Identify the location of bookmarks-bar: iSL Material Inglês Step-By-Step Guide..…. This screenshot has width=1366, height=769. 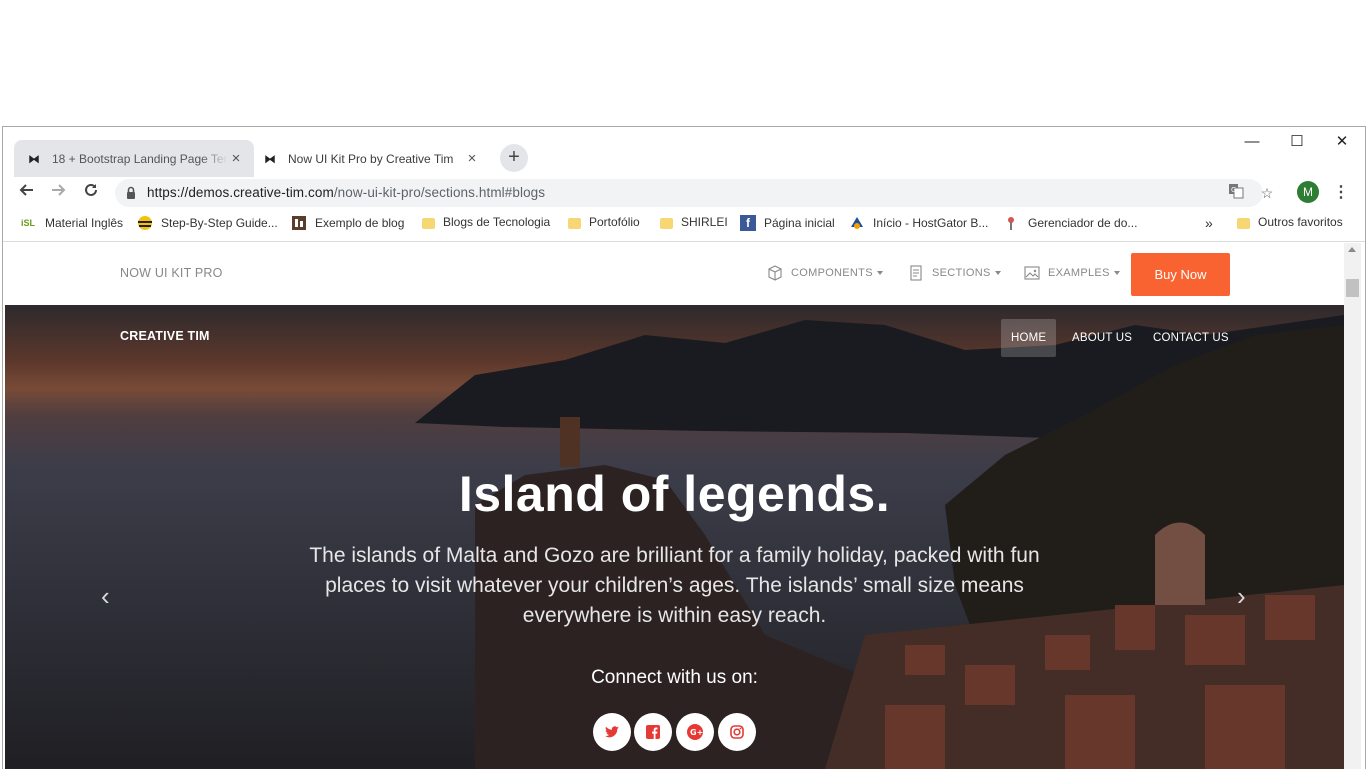
(684, 225).